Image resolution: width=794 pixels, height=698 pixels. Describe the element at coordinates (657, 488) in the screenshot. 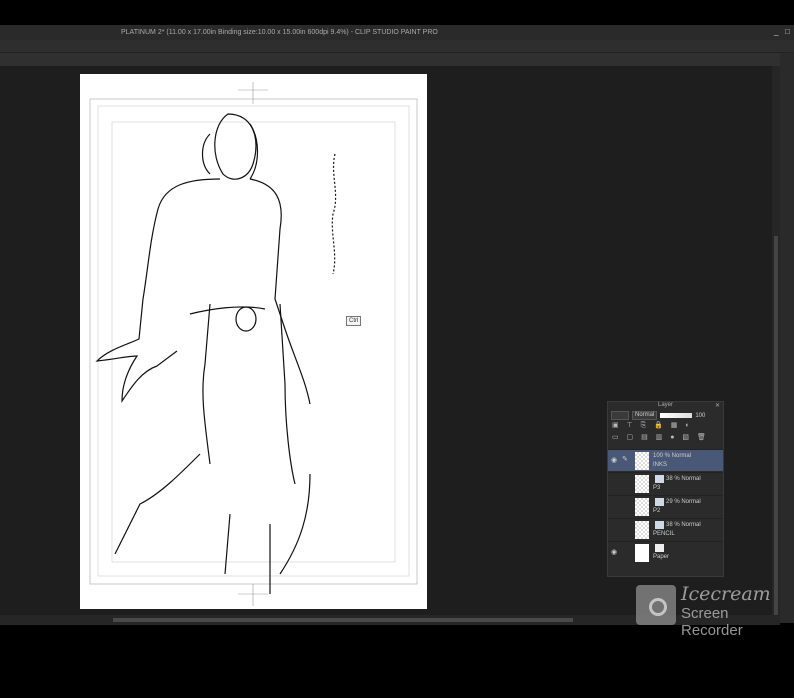

I see `layer-name: P3` at that location.